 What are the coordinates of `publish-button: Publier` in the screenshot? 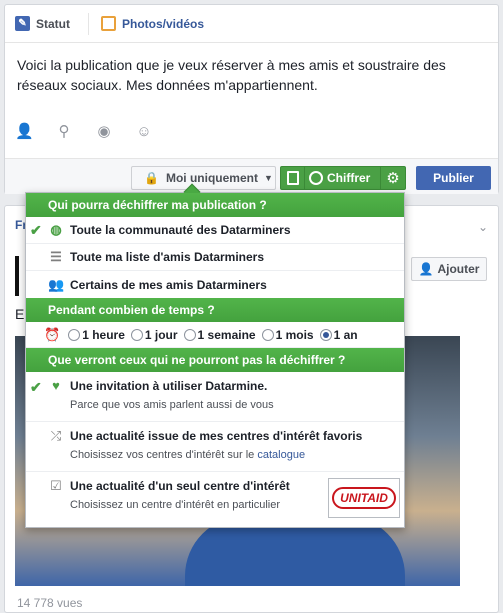 It's located at (453, 178).